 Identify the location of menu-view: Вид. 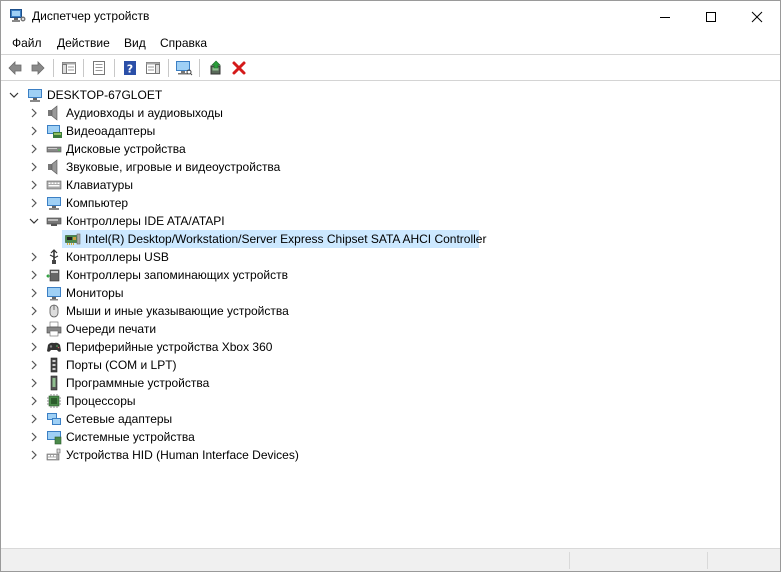
(135, 43).